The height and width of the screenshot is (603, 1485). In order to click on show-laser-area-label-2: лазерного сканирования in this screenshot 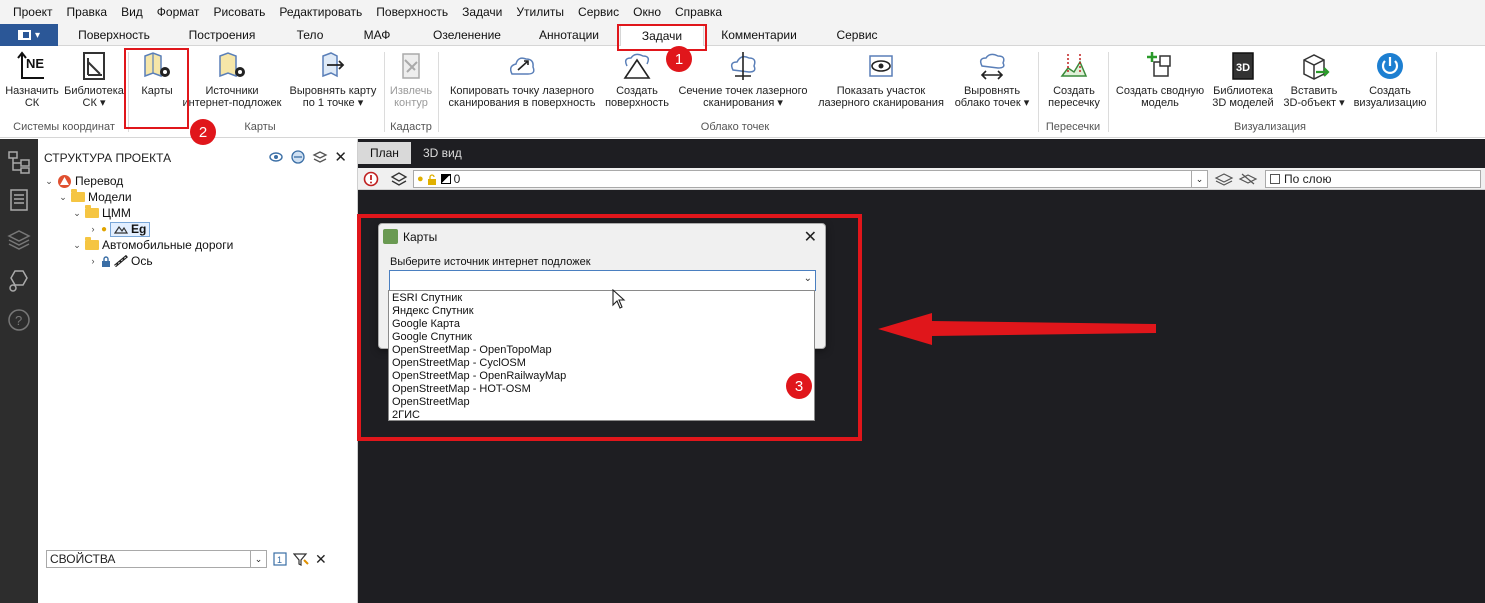, I will do `click(881, 103)`.